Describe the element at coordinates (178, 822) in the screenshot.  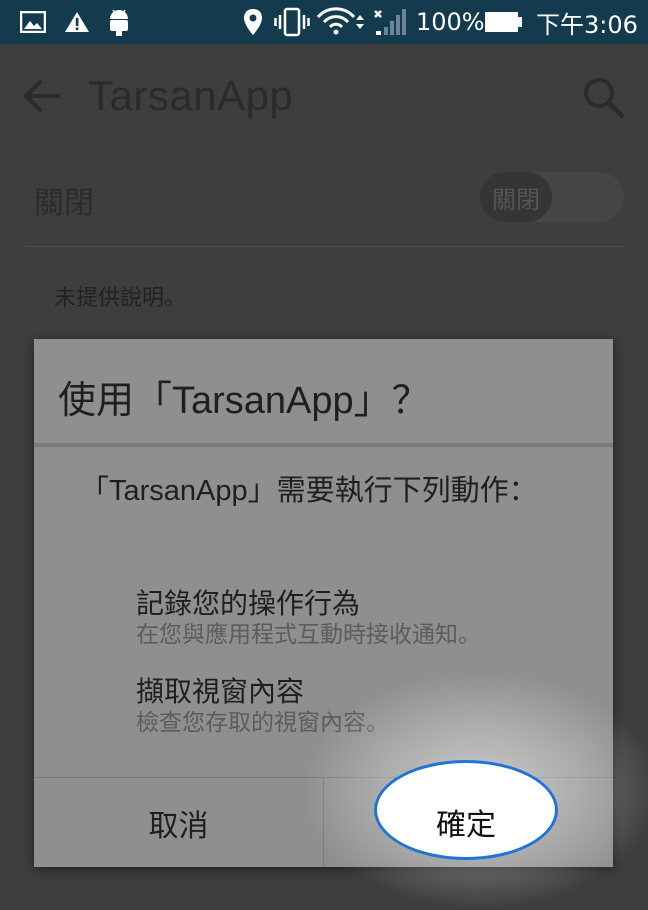
I see `cancel-button: 取消` at that location.